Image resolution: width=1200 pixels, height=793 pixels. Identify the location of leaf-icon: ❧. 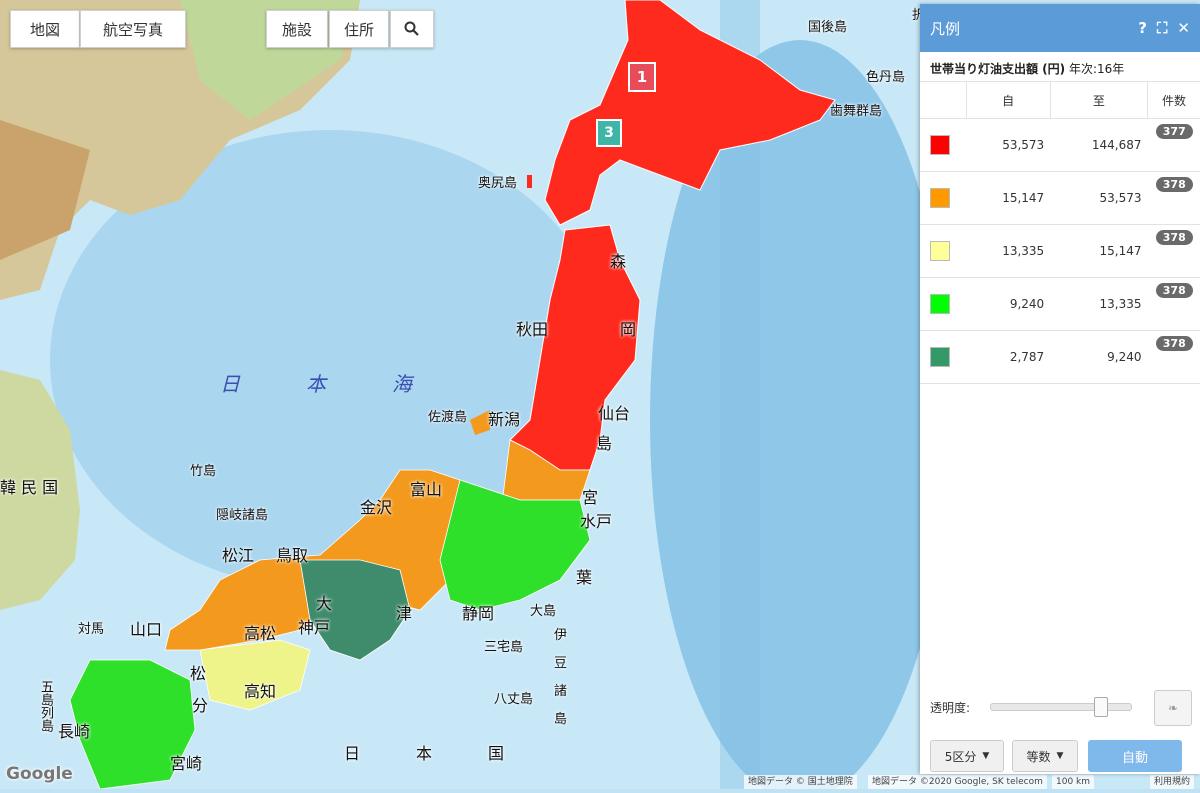
(1173, 708).